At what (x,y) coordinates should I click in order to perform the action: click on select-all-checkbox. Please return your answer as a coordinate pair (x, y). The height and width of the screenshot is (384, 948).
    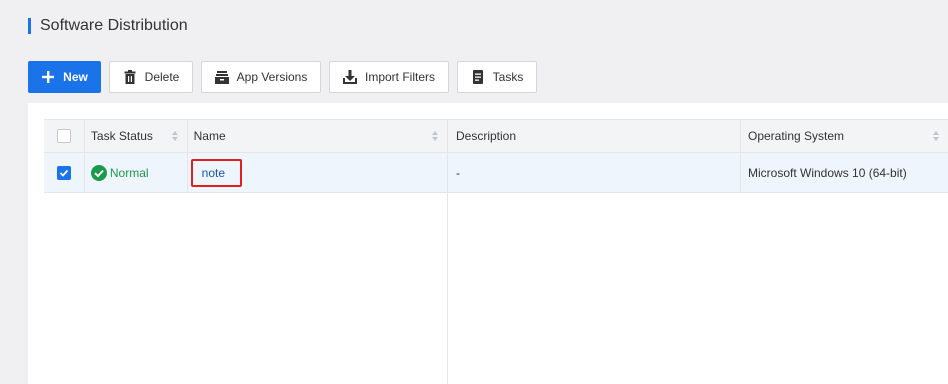
    Looking at the image, I should click on (63, 136).